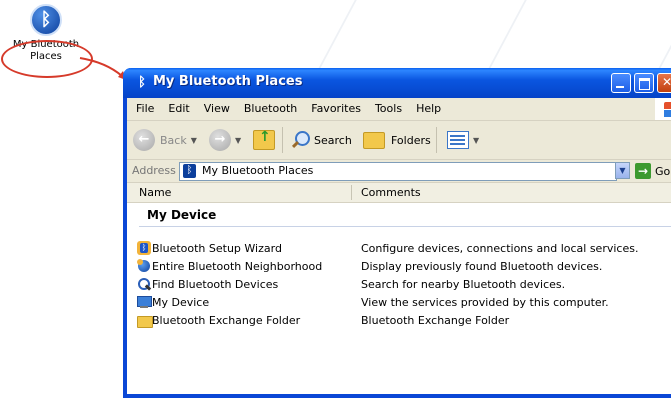  What do you see at coordinates (215, 284) in the screenshot?
I see `item-name: Find Bluetooth Devices` at bounding box center [215, 284].